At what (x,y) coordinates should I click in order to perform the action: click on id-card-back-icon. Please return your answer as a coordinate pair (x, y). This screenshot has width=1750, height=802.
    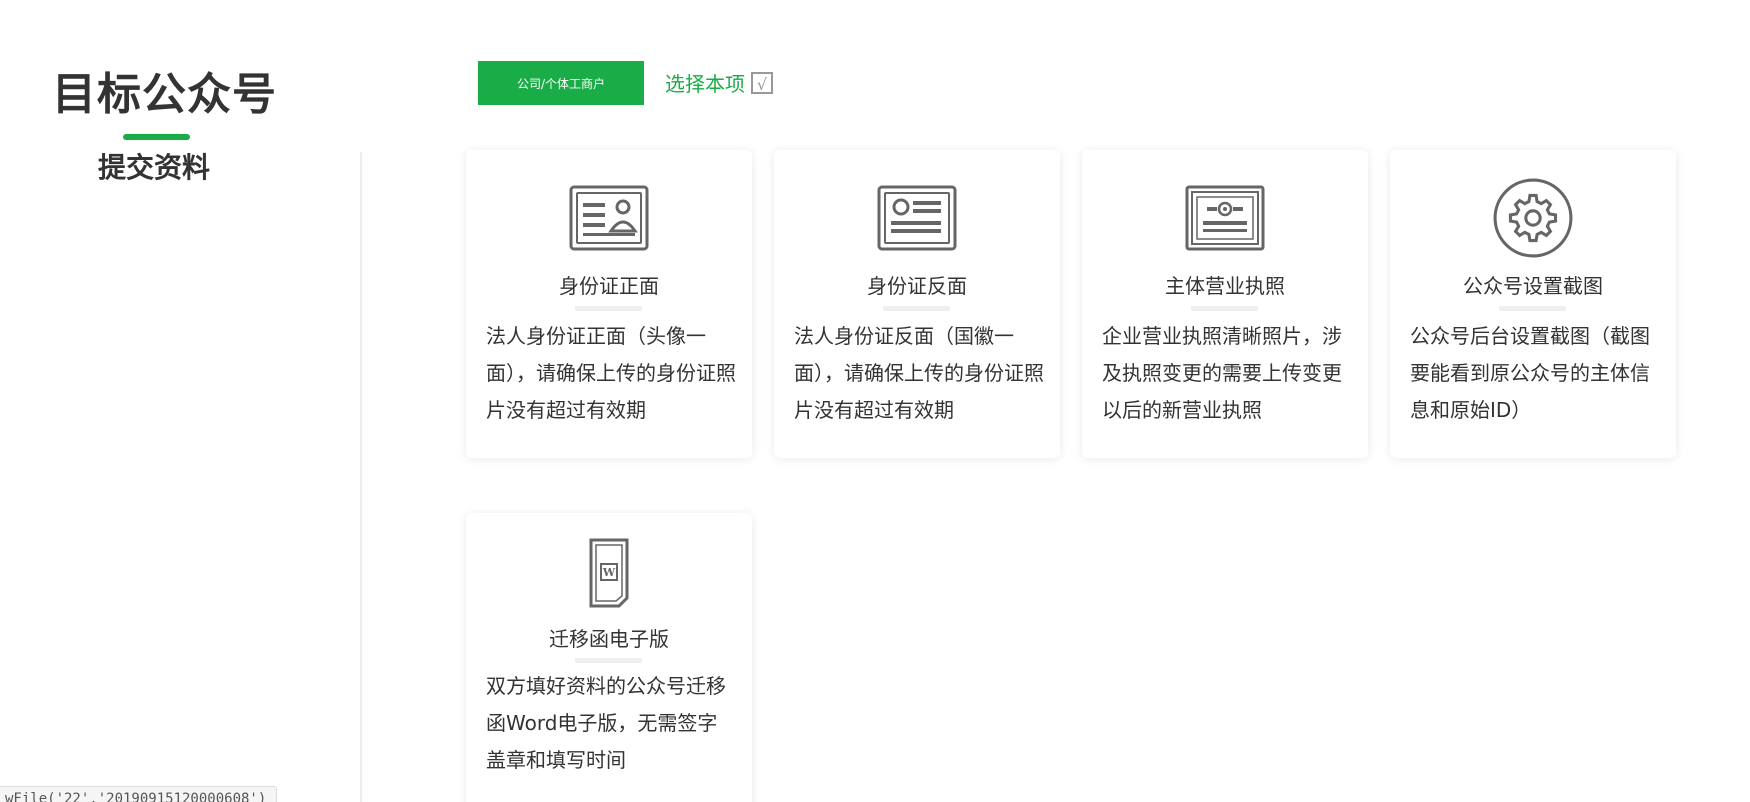
    Looking at the image, I should click on (917, 218).